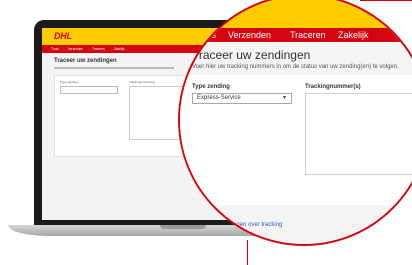 This screenshot has width=412, height=265. Describe the element at coordinates (75, 49) in the screenshot. I see `mini-nav-item: Verzenden` at that location.